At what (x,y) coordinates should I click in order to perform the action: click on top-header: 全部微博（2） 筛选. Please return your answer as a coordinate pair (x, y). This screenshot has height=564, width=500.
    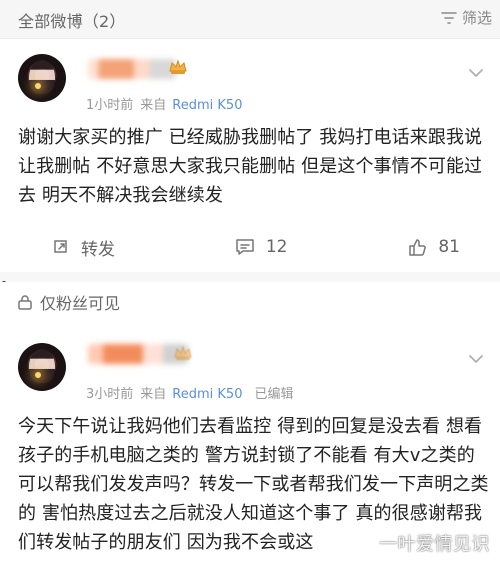
    Looking at the image, I should click on (250, 19).